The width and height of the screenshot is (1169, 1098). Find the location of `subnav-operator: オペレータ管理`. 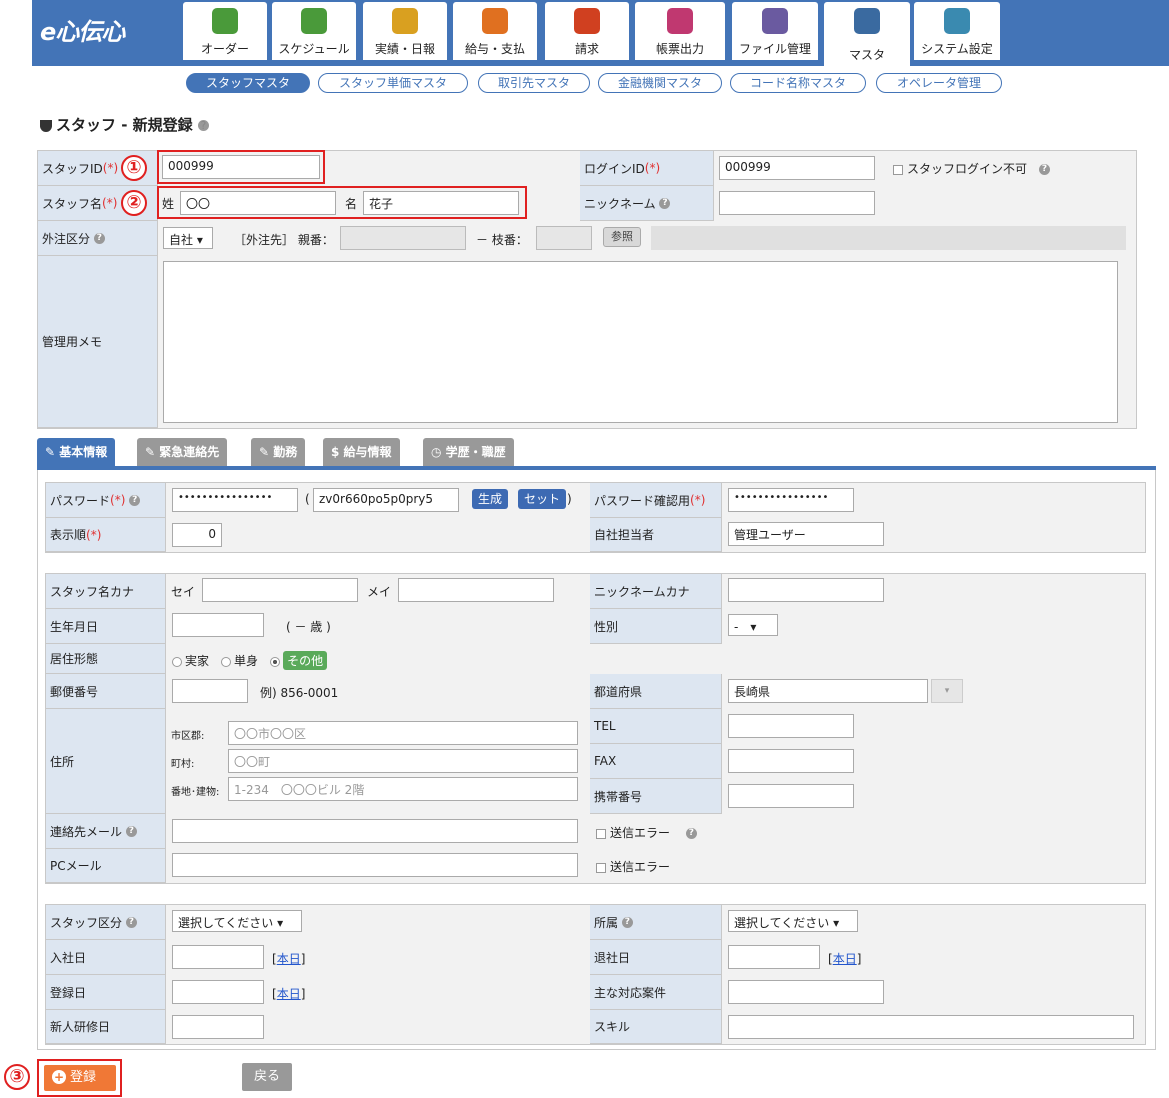

subnav-operator: オペレータ管理 is located at coordinates (939, 83).